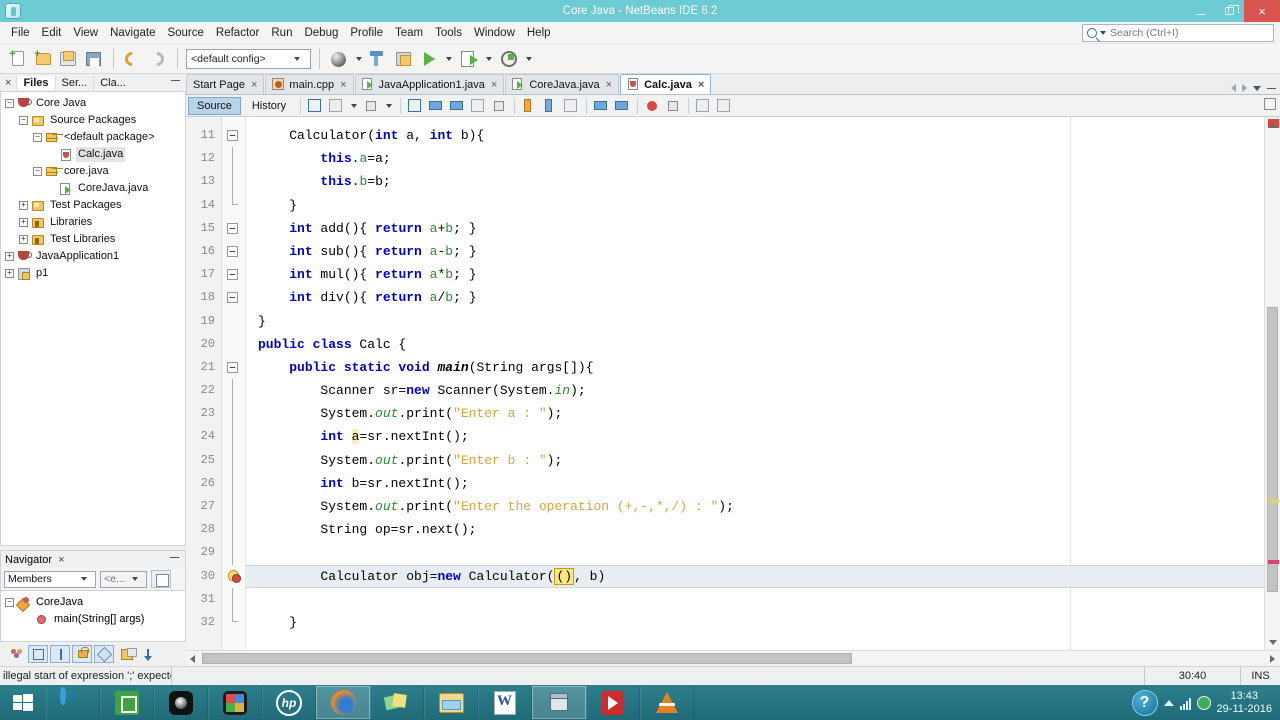 This screenshot has width=1280, height=720. Describe the element at coordinates (289, 702) in the screenshot. I see `taskbar-hp-support: hp` at that location.